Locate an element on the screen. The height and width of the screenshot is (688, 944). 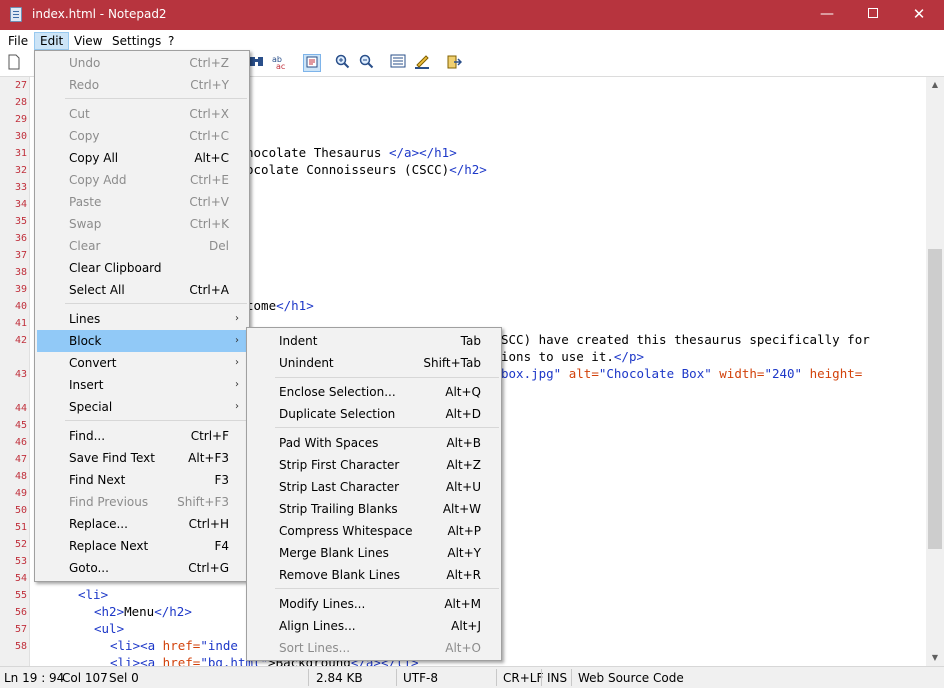
favorites-icon is located at coordinates (454, 63).